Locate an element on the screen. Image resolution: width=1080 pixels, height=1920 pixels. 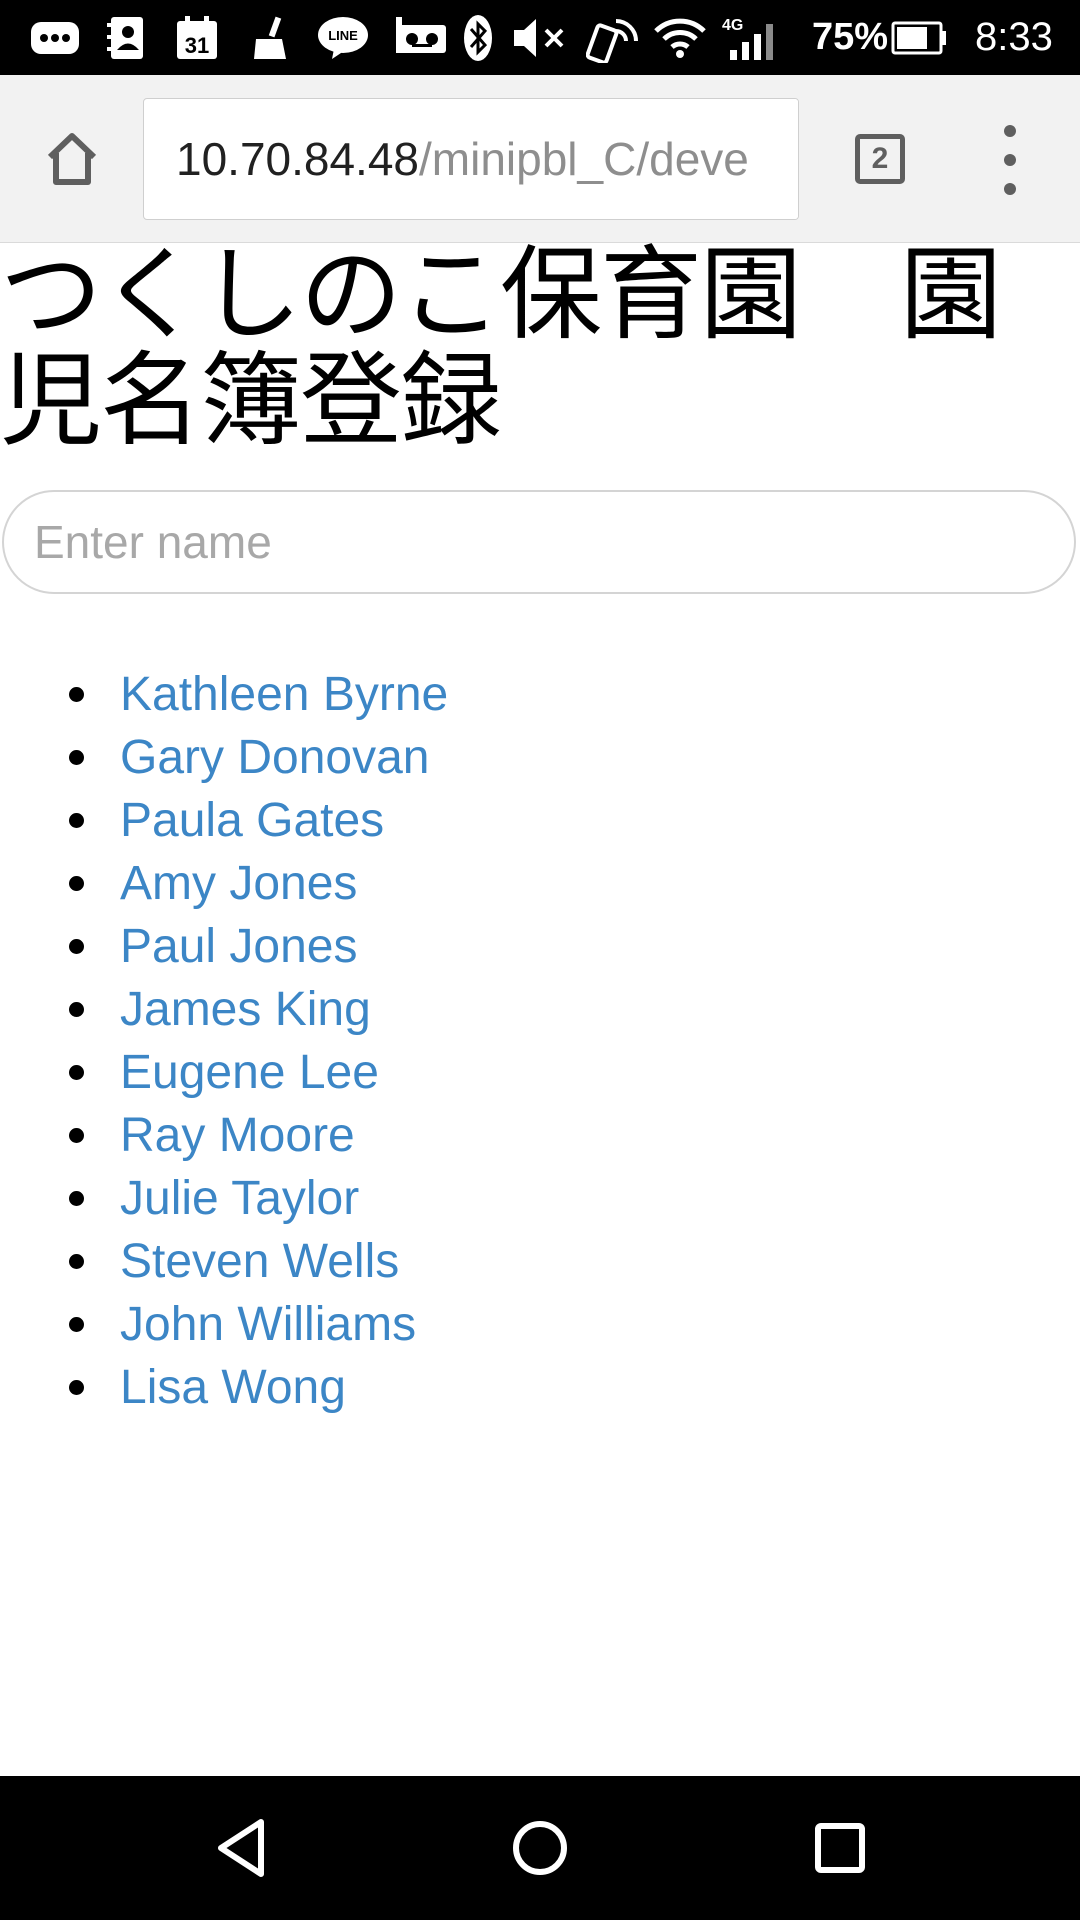
recents-button is located at coordinates (840, 1848).